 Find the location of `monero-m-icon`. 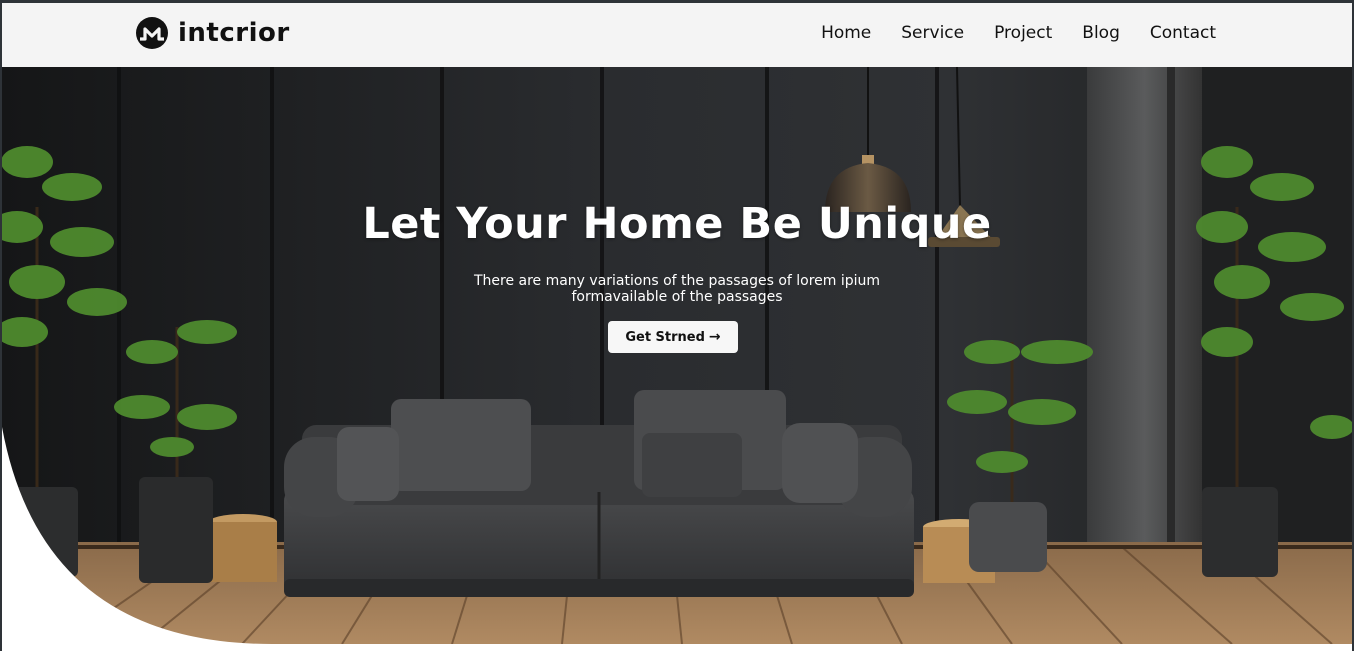

monero-m-icon is located at coordinates (152, 33).